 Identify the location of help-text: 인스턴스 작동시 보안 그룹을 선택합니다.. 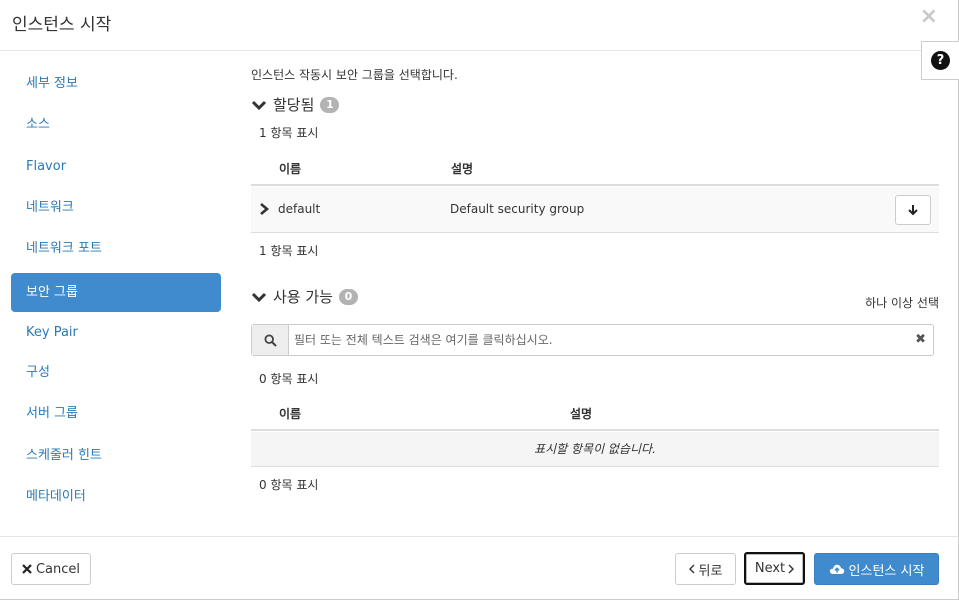
(354, 75).